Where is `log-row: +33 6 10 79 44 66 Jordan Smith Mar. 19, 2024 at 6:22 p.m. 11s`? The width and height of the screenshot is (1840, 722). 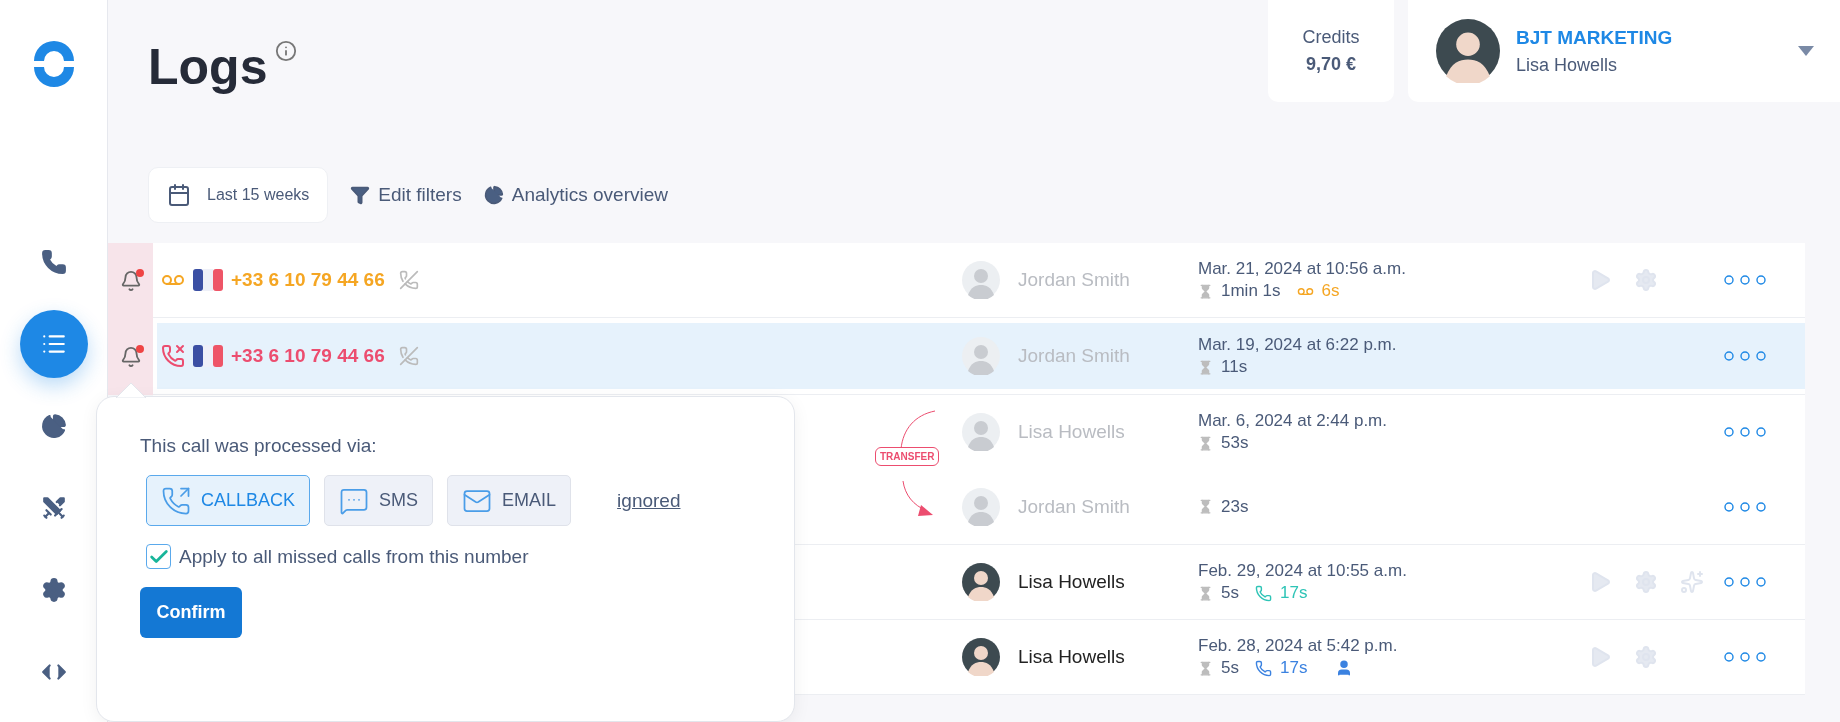 log-row: +33 6 10 79 44 66 Jordan Smith Mar. 19, 2024 at 6:22 p.m. 11s is located at coordinates (979, 356).